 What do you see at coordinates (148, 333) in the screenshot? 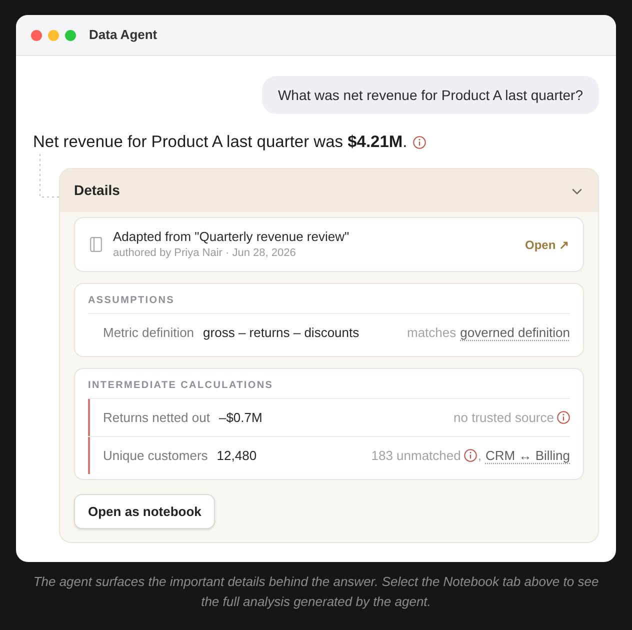
I see `row-label: Metric definition` at bounding box center [148, 333].